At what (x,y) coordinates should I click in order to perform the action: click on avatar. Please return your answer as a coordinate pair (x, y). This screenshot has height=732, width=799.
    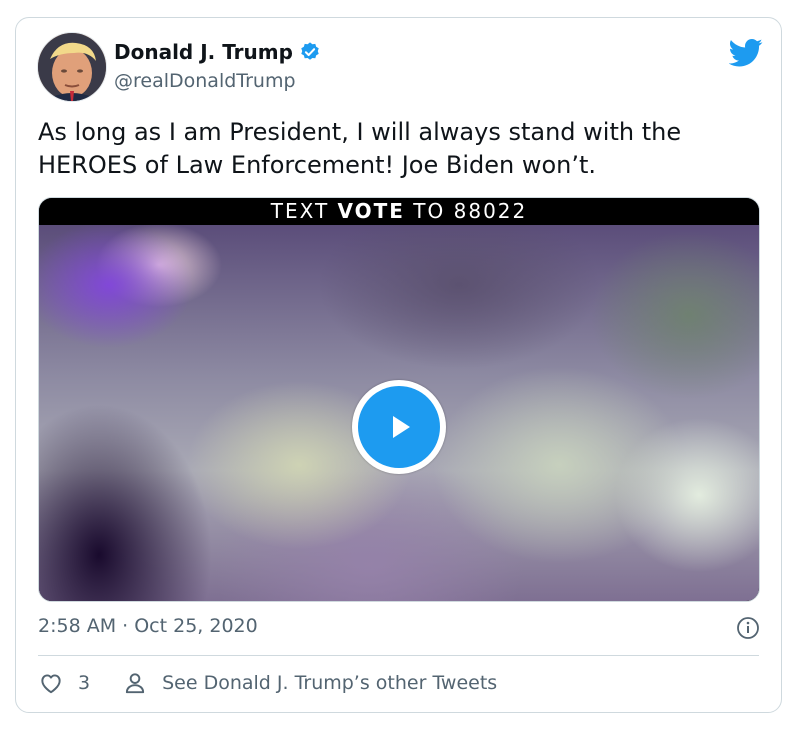
    Looking at the image, I should click on (72, 67).